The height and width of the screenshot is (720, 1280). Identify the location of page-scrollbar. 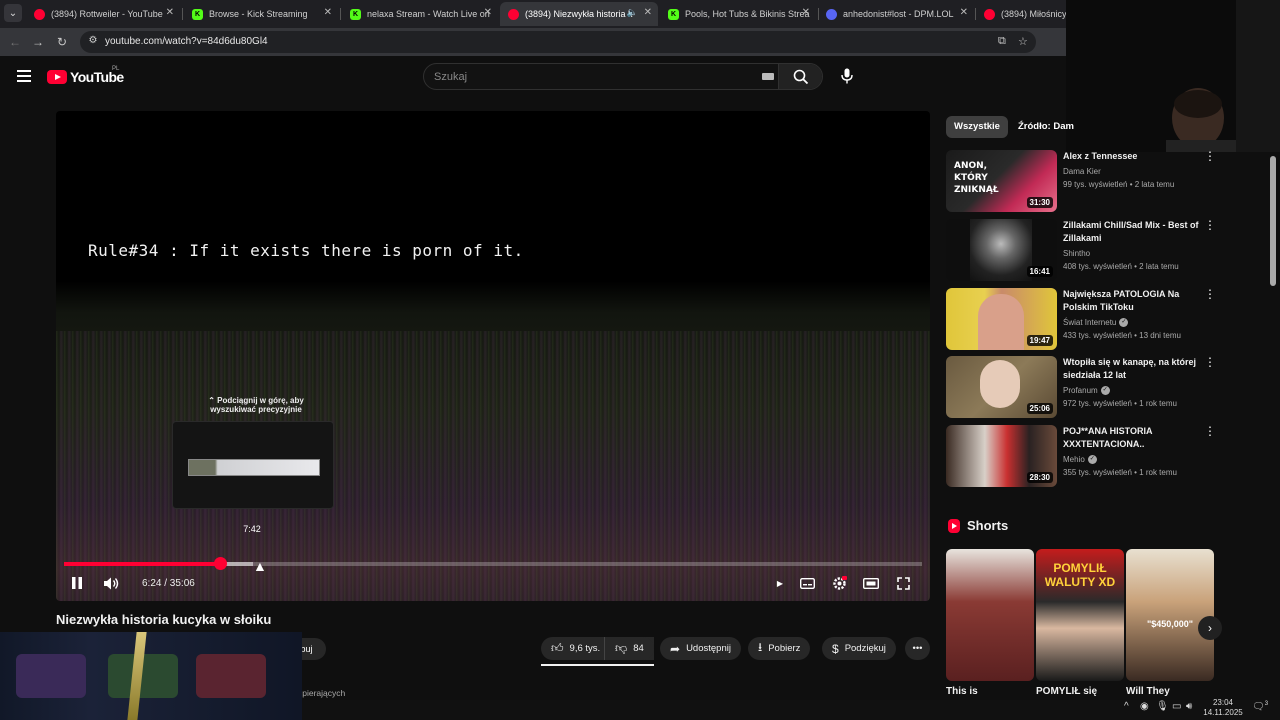
(1273, 426).